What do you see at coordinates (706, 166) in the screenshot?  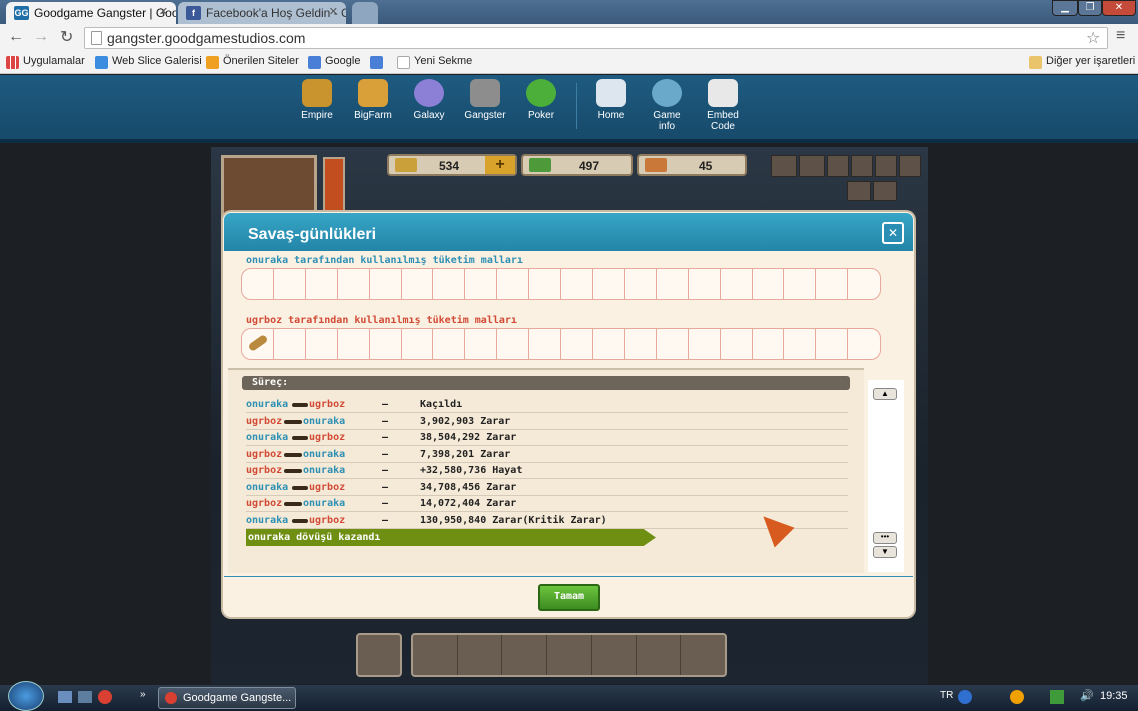 I see `ammo-value: 45` at bounding box center [706, 166].